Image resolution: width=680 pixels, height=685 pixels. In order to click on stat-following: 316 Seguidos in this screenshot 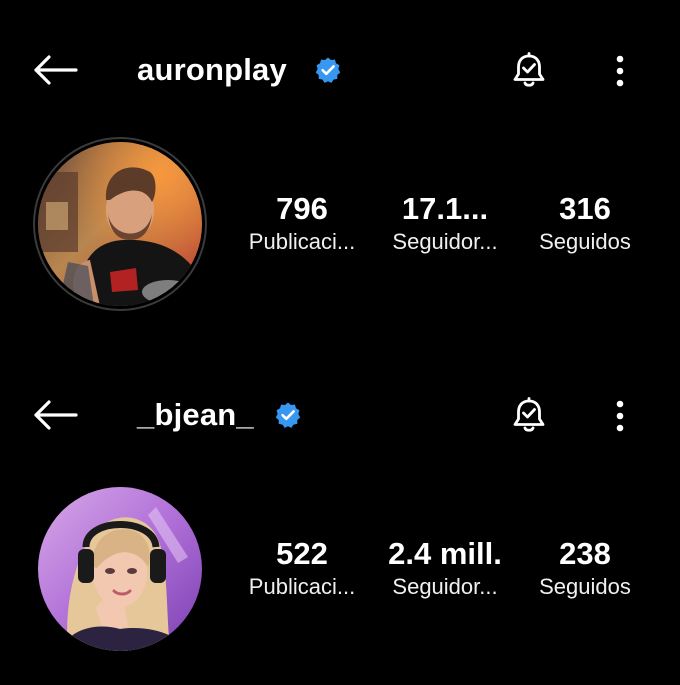, I will do `click(585, 223)`.